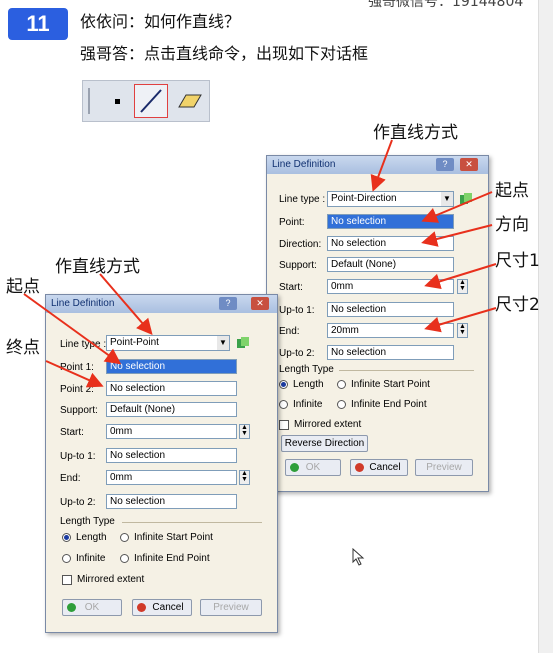 The width and height of the screenshot is (553, 653). Describe the element at coordinates (74, 374) in the screenshot. I see `arrow-end-left` at that location.